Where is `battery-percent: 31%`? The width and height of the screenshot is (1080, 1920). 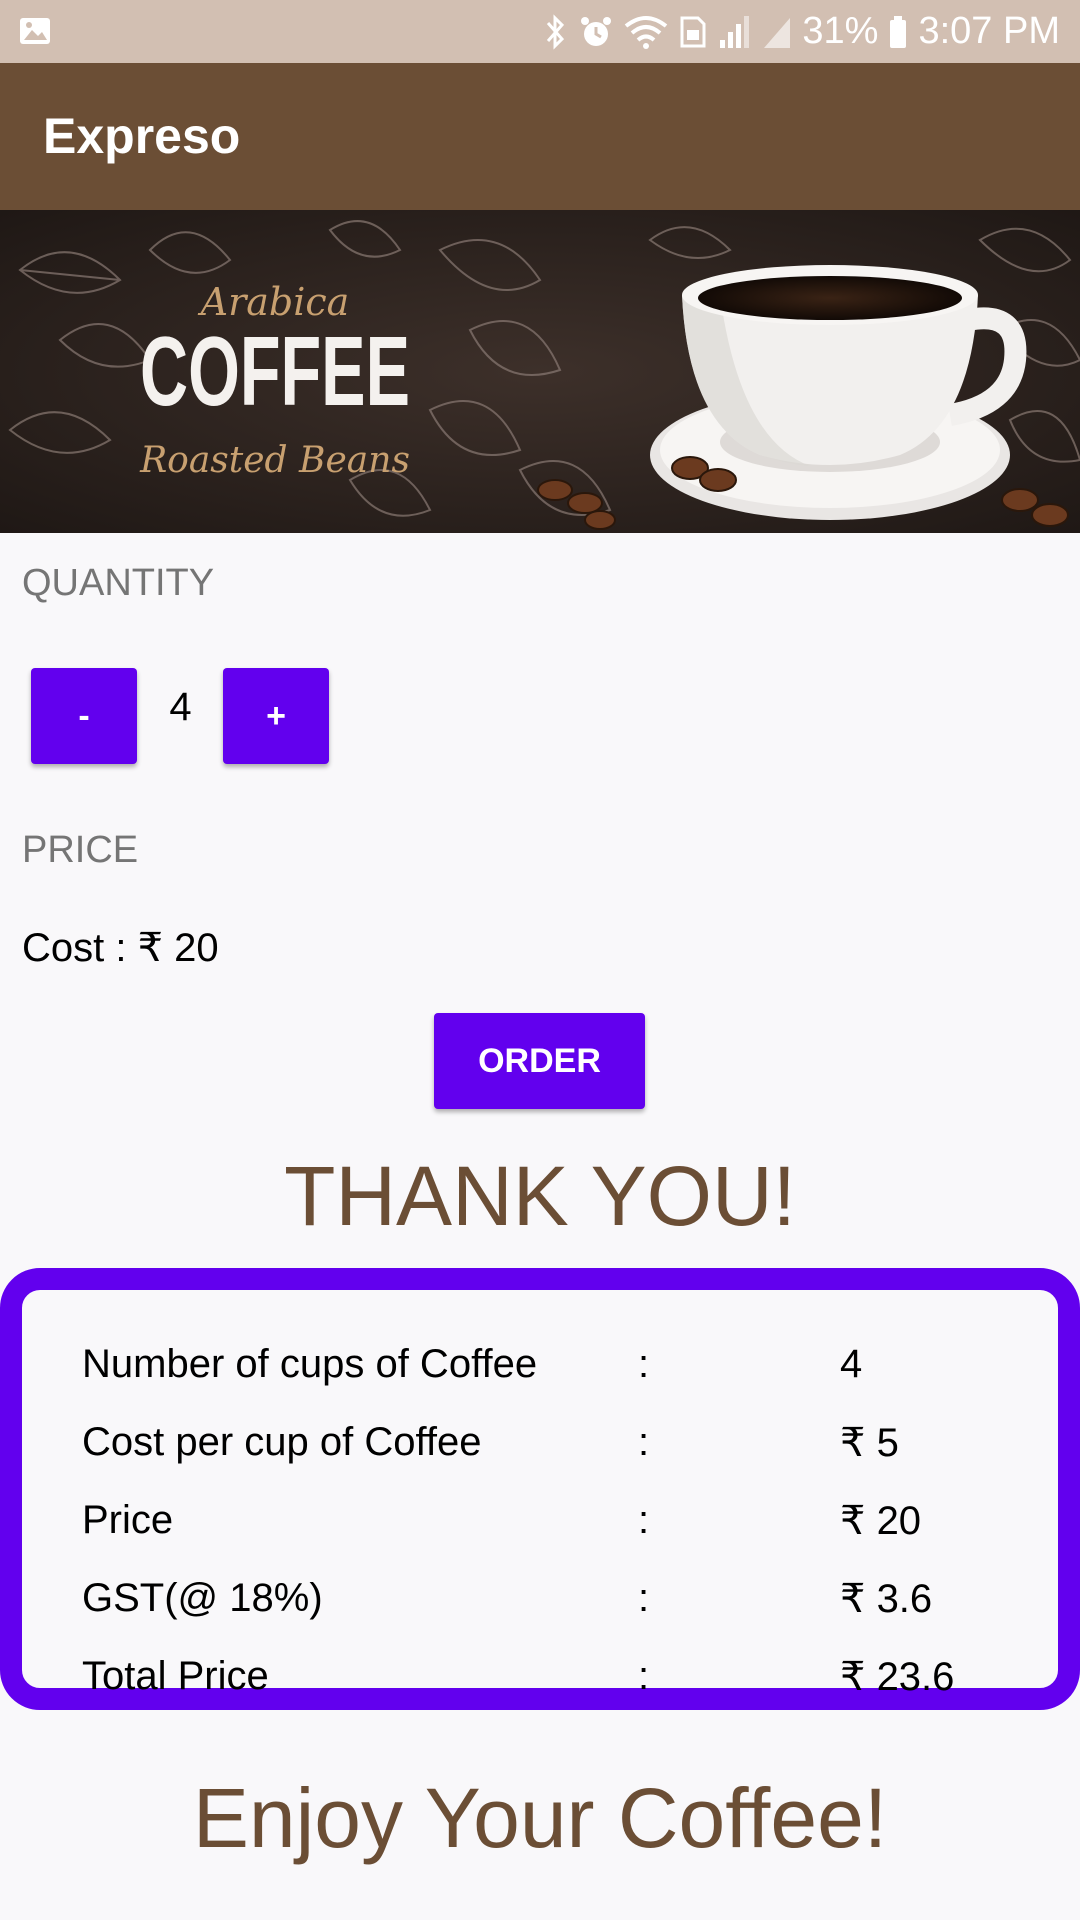 battery-percent: 31% is located at coordinates (840, 31).